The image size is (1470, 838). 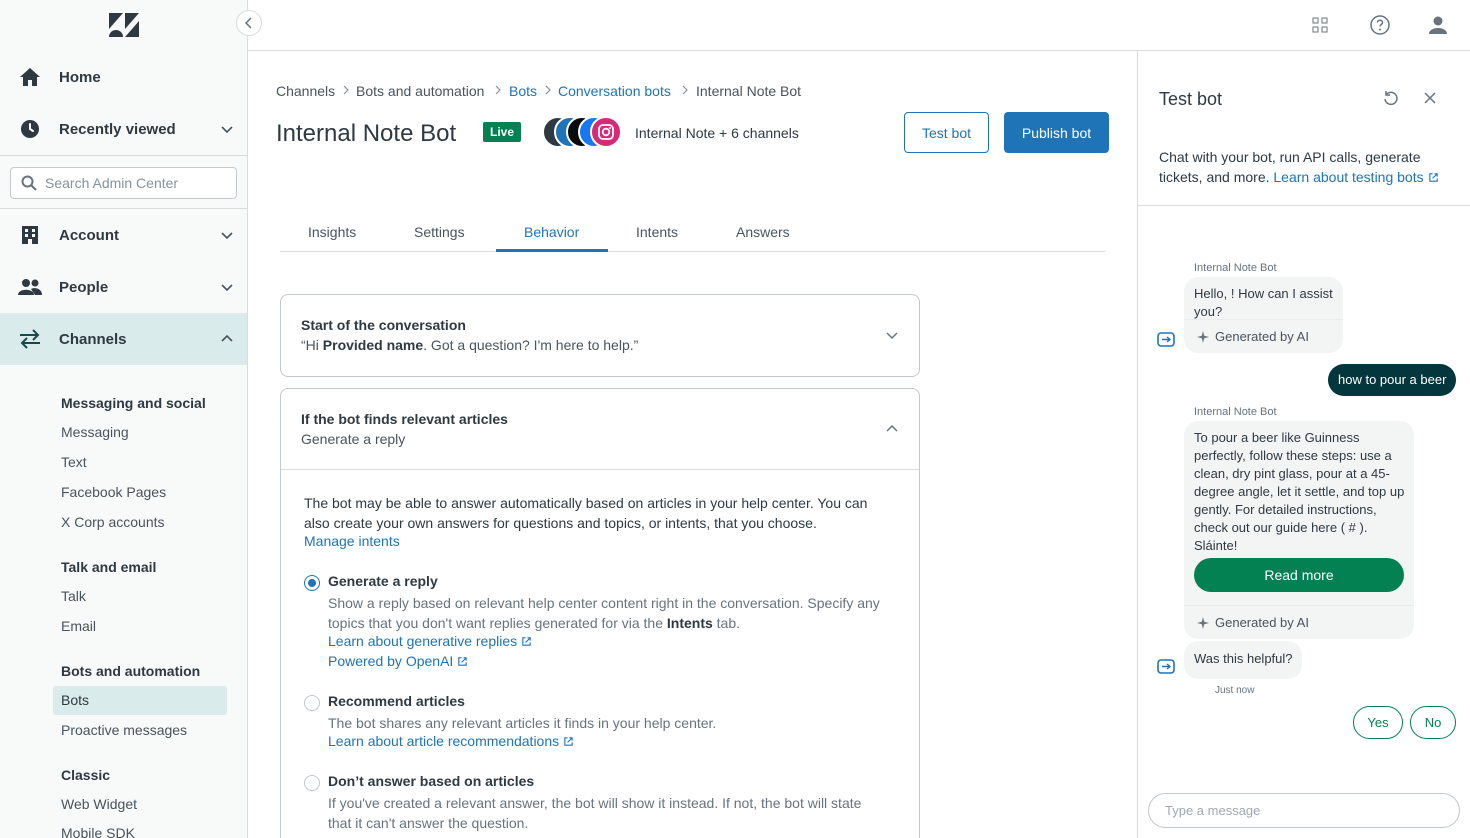 I want to click on reset-icon, so click(x=1391, y=98).